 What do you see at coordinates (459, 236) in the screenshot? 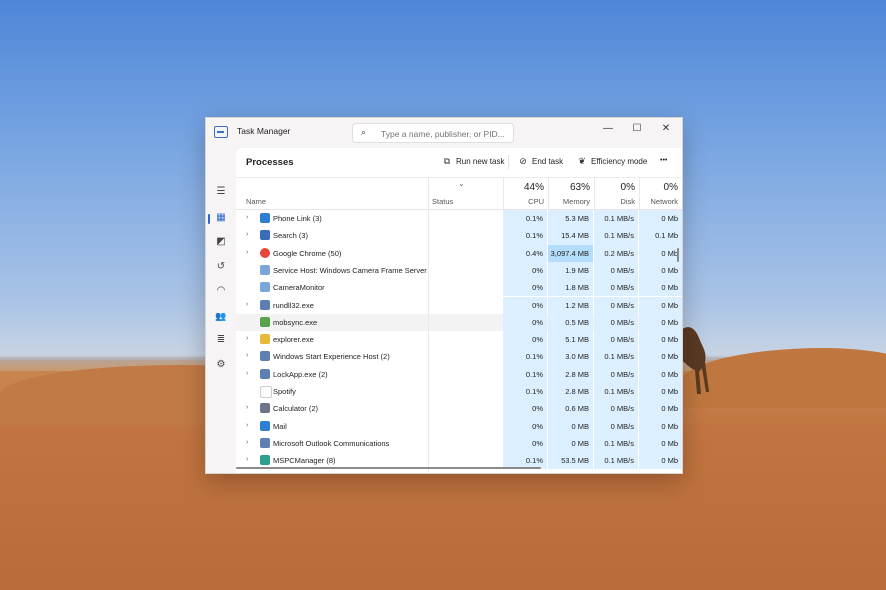
I see `table-row: › Search (3) 0.1% 15.4 MB 0.1 MB/s 0.1 Mb` at bounding box center [459, 236].